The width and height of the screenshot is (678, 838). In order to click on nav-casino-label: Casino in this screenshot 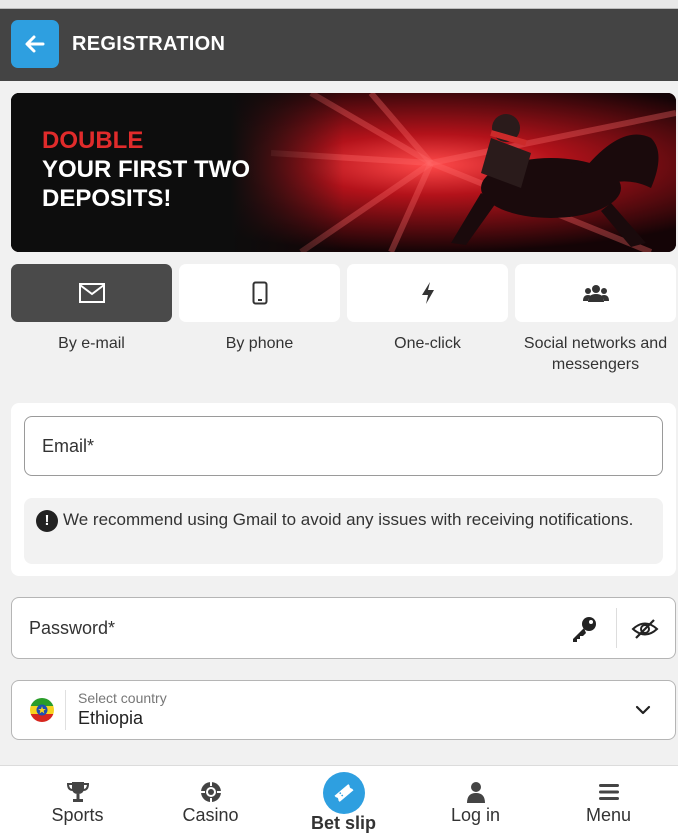, I will do `click(210, 815)`.